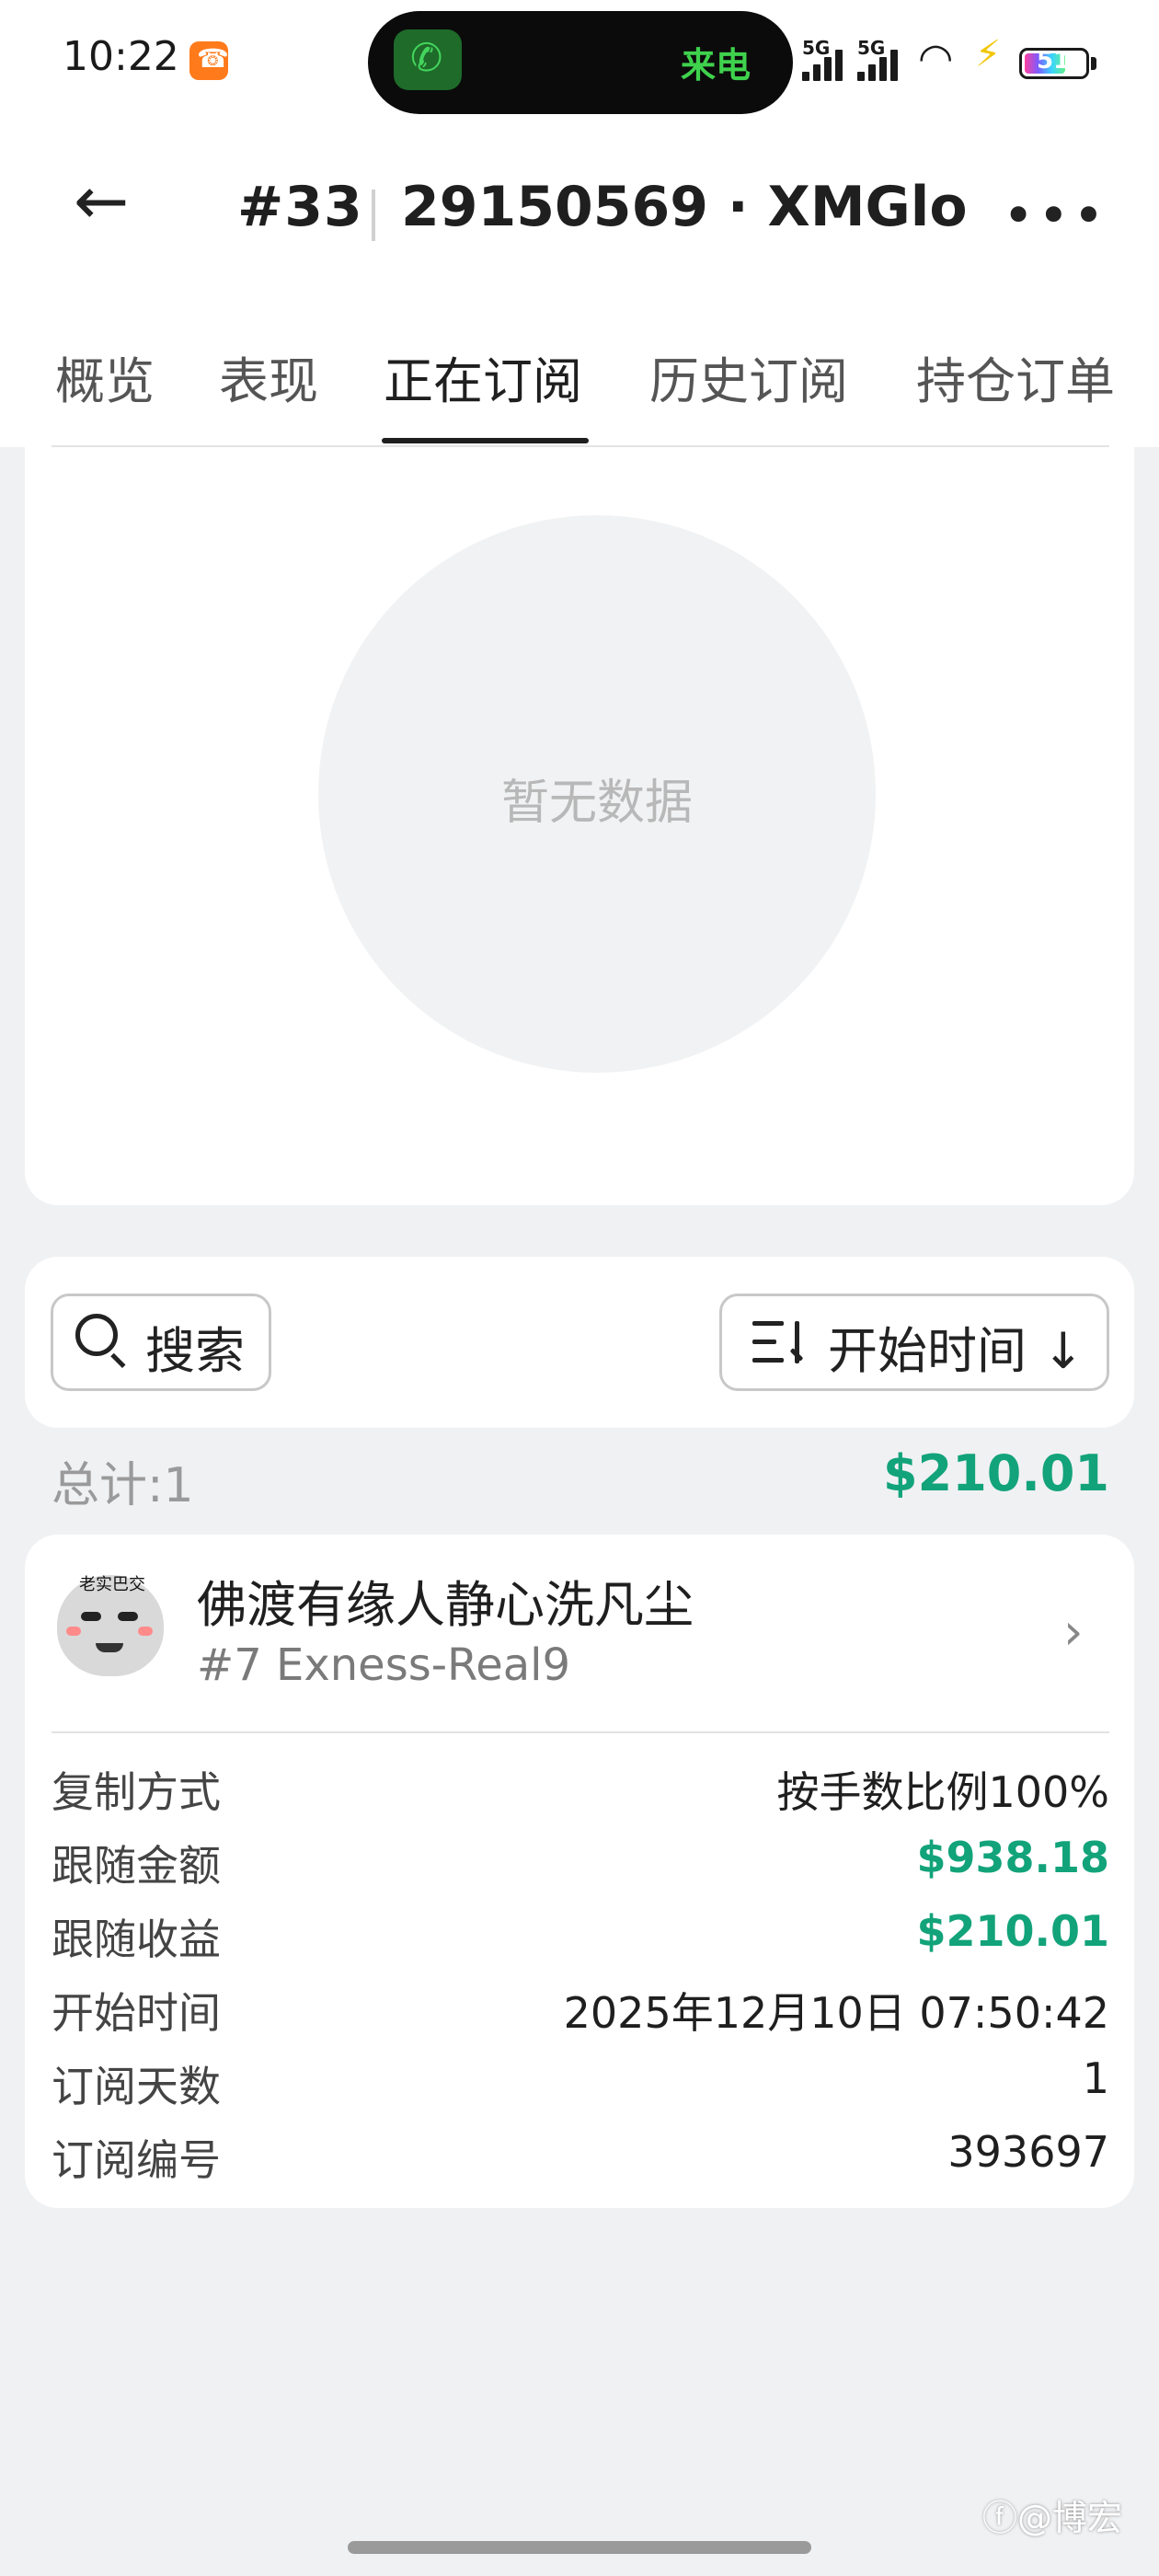  What do you see at coordinates (128, 1616) in the screenshot?
I see `avatar-eye-right` at bounding box center [128, 1616].